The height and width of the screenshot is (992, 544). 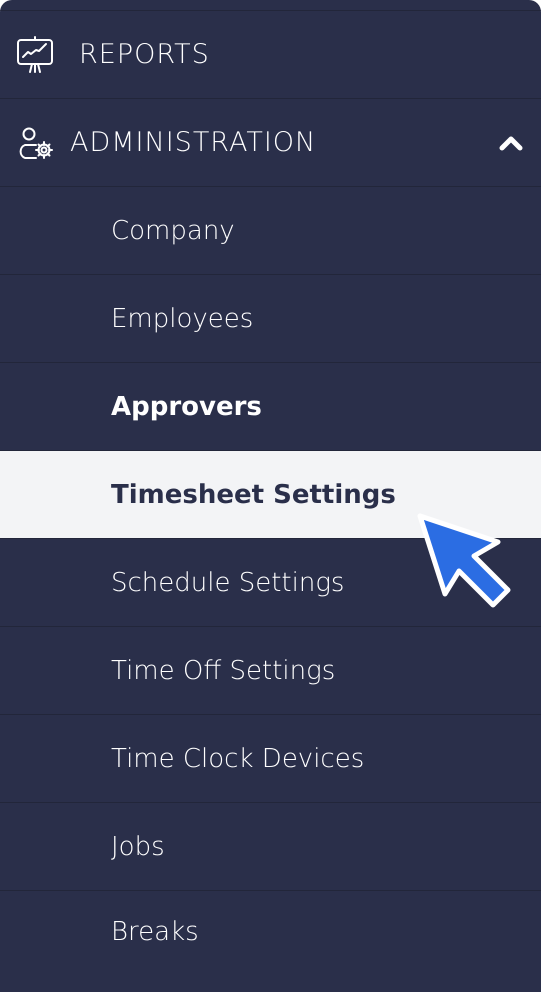 I want to click on chevron-up-icon, so click(x=511, y=142).